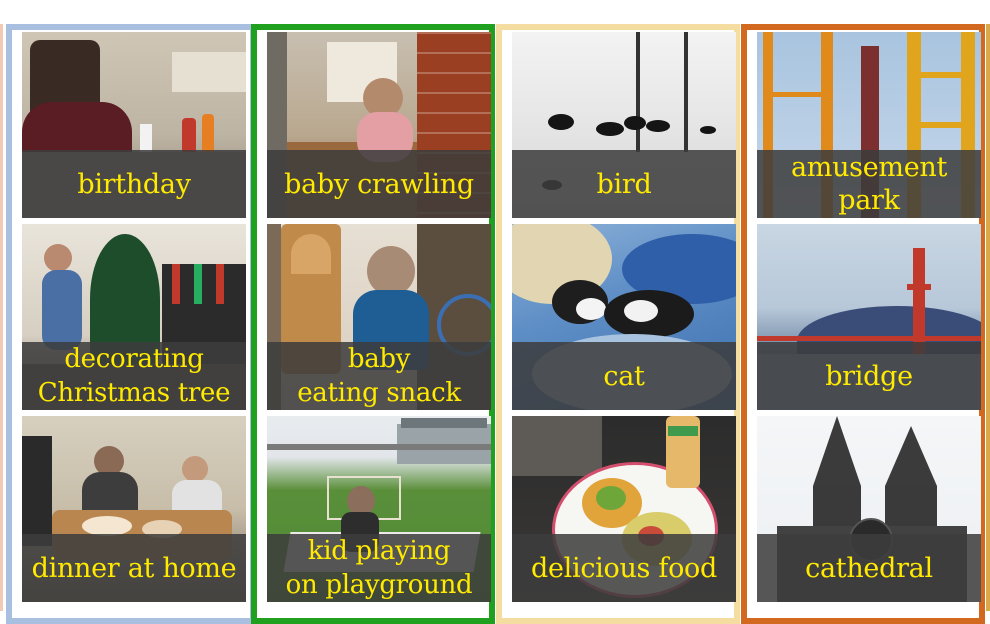 This screenshot has height=624, width=990. What do you see at coordinates (869, 509) in the screenshot?
I see `image-tile-cathedral: cathedral` at bounding box center [869, 509].